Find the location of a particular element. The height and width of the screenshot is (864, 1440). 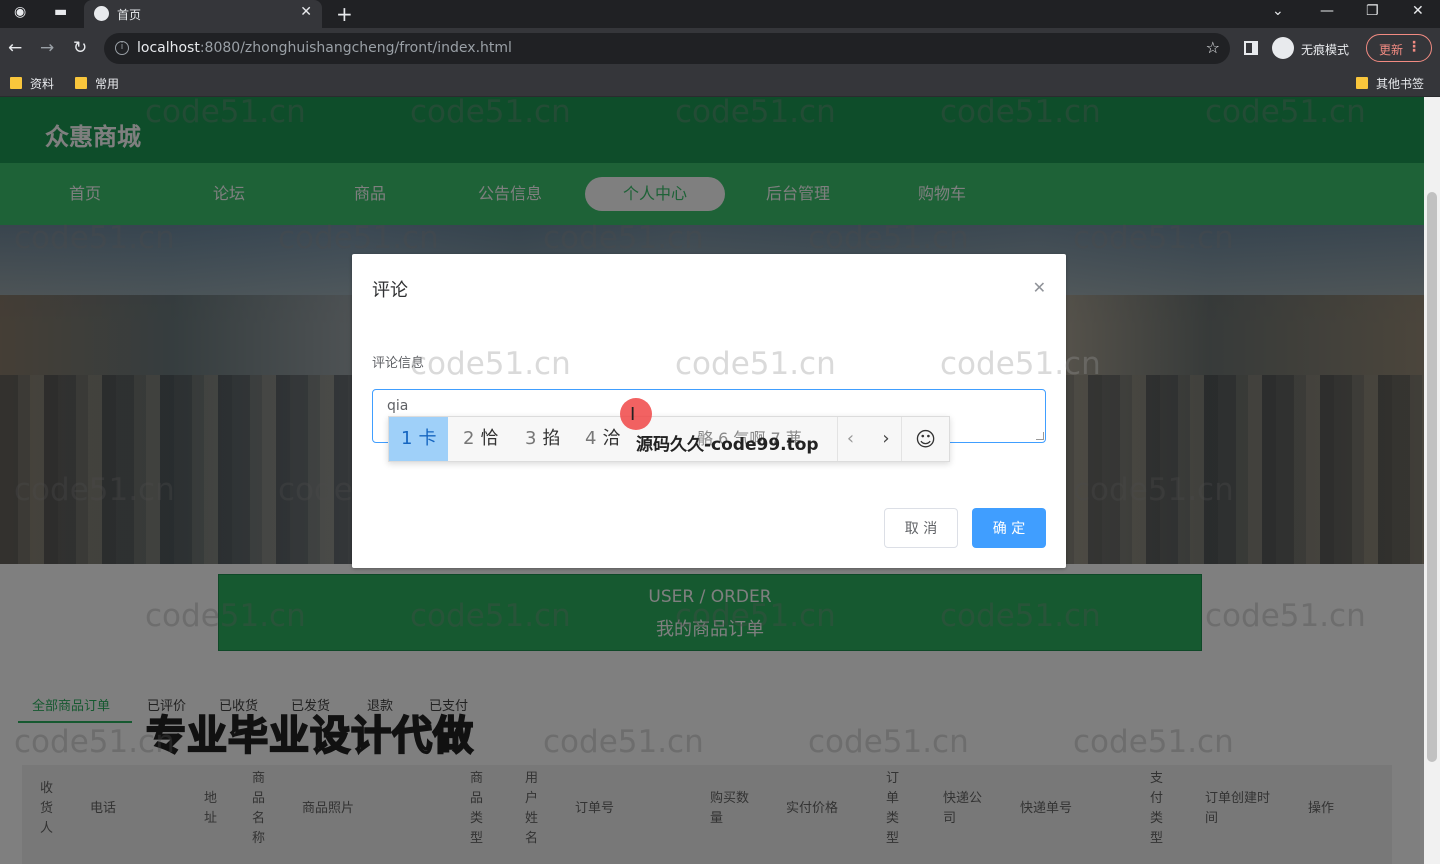

bookmark-folder-changyong: 常用 is located at coordinates (97, 83).